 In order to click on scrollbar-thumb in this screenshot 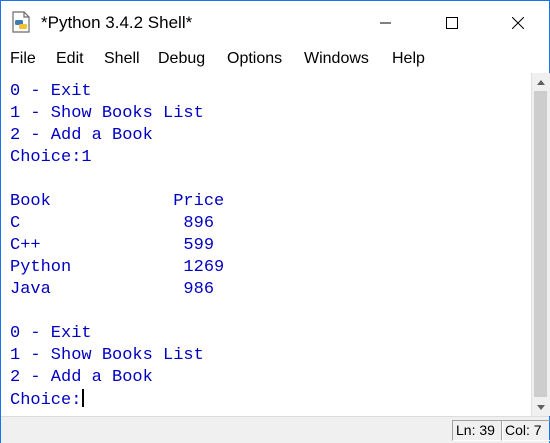, I will do `click(540, 244)`.